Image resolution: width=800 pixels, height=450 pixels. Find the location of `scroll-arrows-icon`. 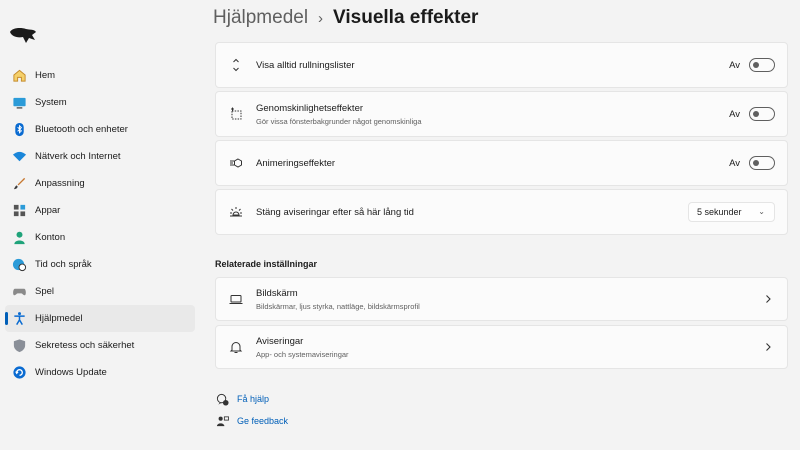

scroll-arrows-icon is located at coordinates (236, 65).